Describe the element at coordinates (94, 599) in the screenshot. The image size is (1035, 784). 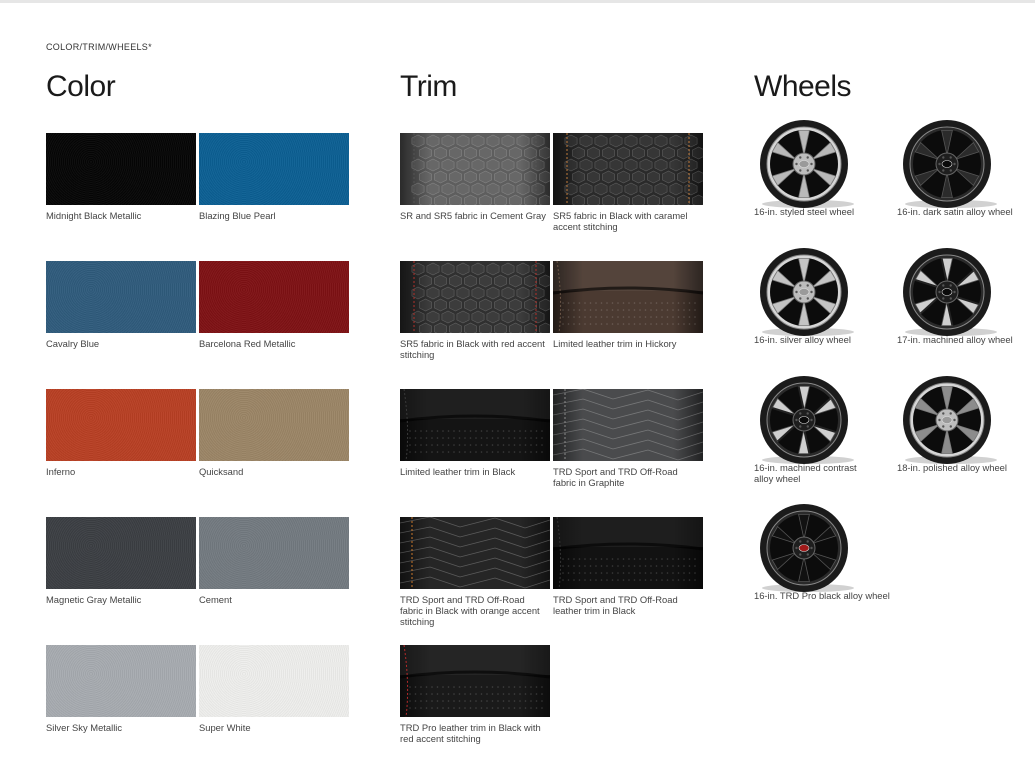
I see `color-name: Magnetic Gray Metallic` at that location.